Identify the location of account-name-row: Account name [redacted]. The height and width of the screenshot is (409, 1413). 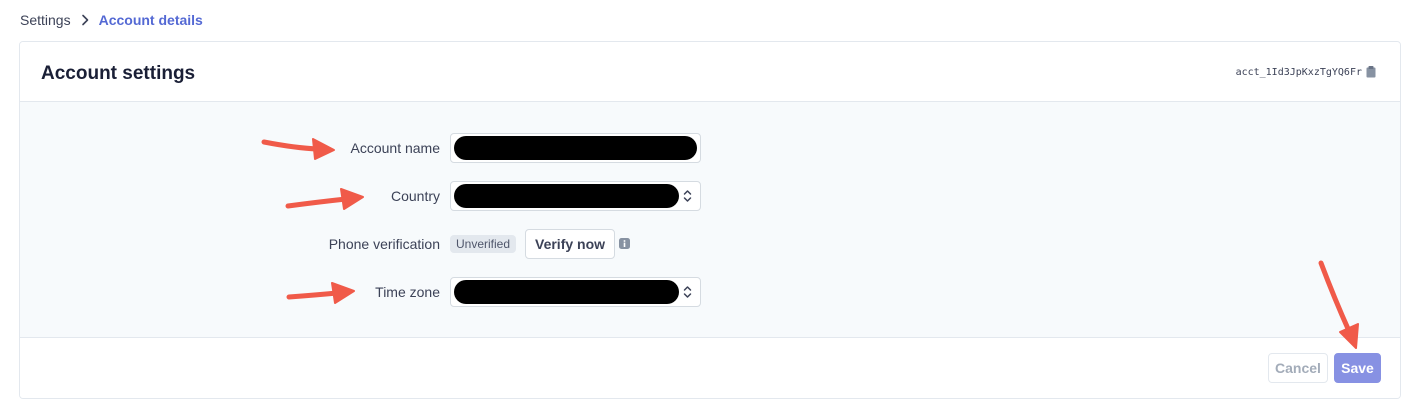
(710, 148).